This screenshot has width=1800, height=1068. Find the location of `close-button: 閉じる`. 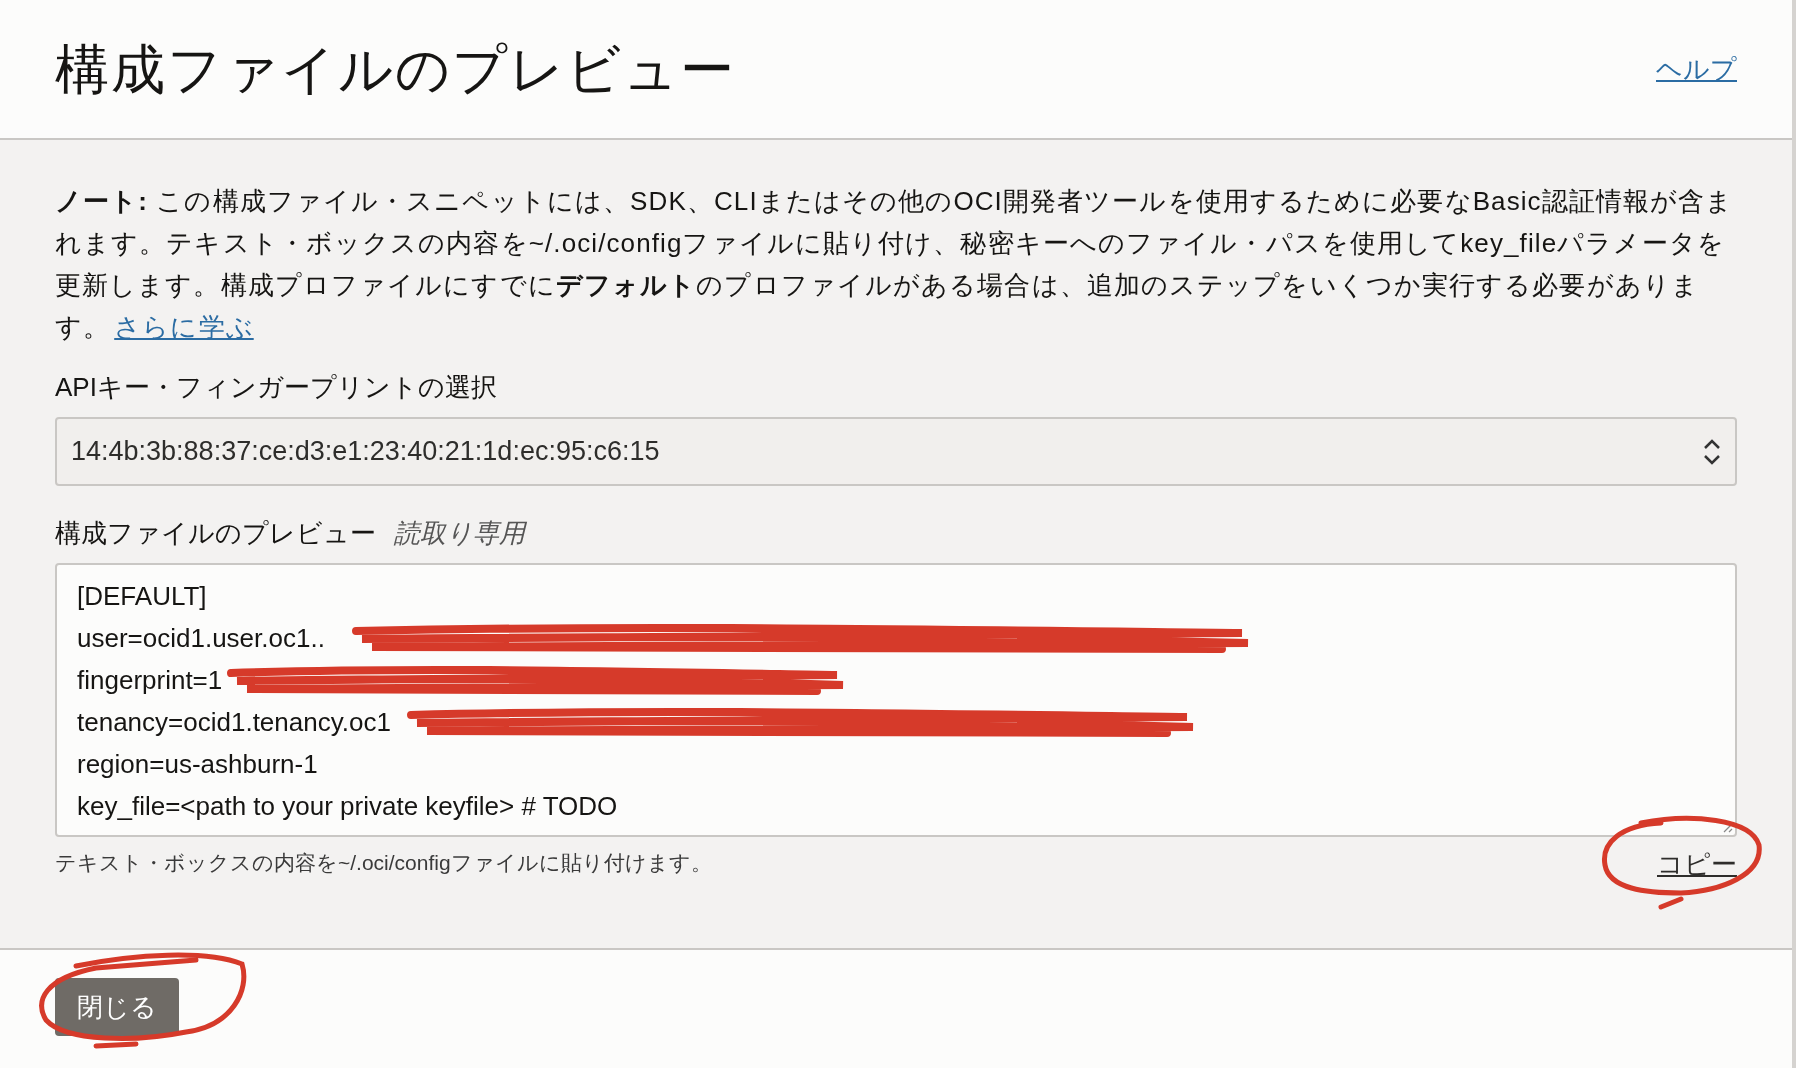

close-button: 閉じる is located at coordinates (117, 1007).